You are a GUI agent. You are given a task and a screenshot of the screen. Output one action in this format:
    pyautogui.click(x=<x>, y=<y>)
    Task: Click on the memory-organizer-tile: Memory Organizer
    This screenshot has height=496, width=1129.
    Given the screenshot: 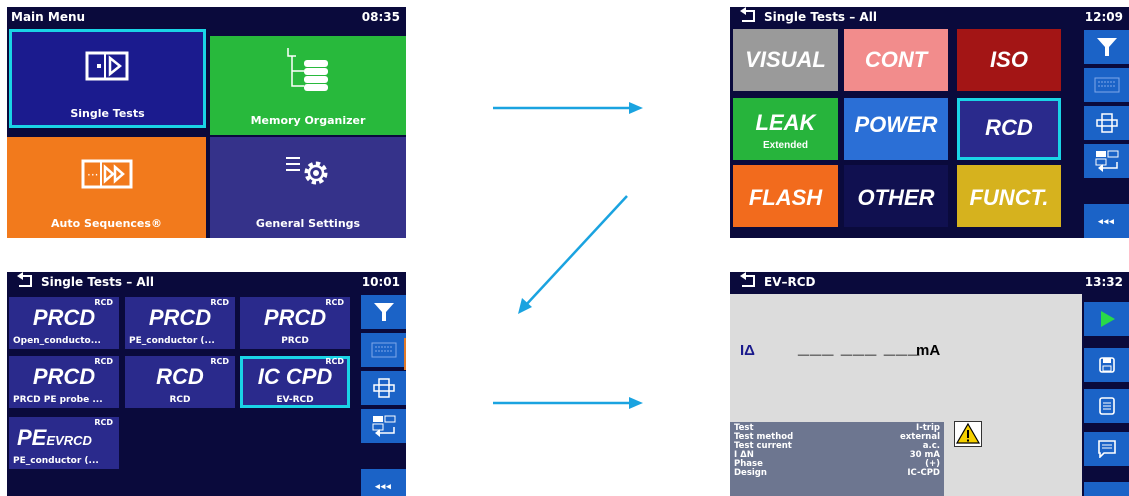 What is the action you would take?
    pyautogui.click(x=308, y=85)
    